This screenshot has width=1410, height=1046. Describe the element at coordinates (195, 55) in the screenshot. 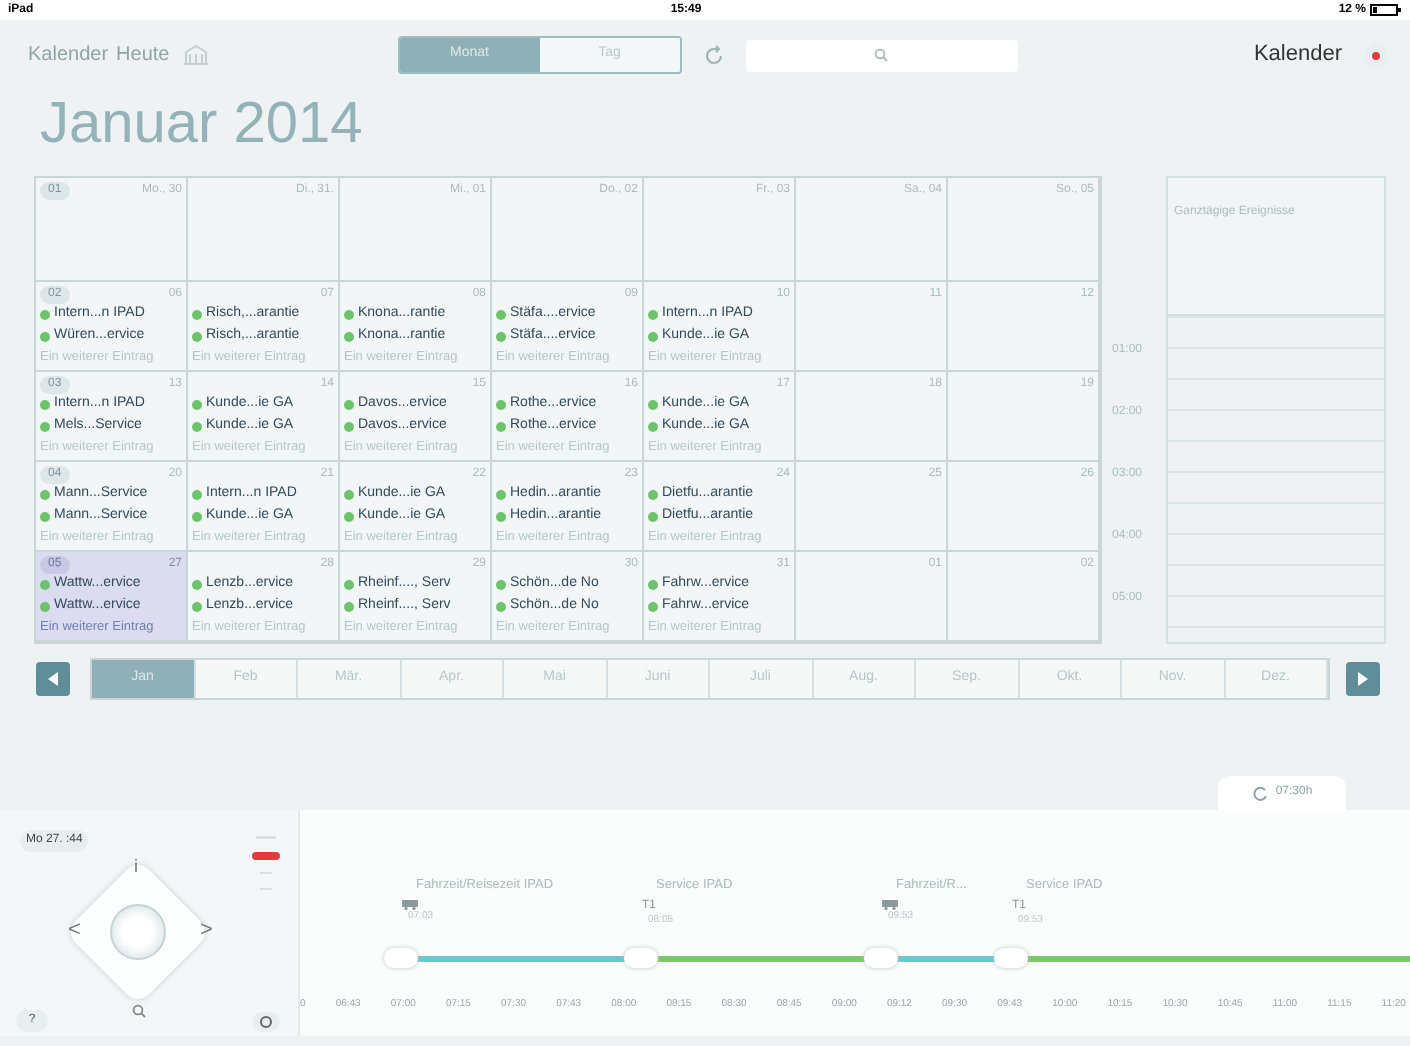

I see `building-icon` at that location.